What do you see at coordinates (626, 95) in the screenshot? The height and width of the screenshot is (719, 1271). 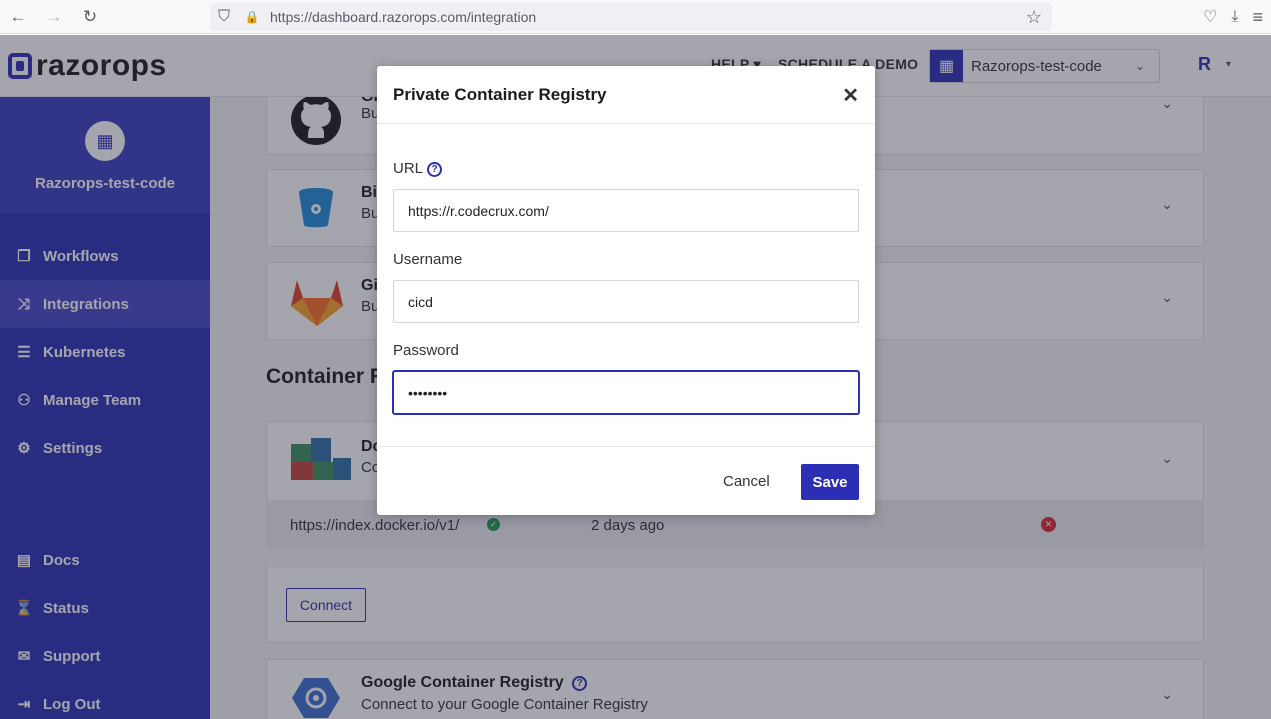 I see `dialog-header: Private Container Registry` at bounding box center [626, 95].